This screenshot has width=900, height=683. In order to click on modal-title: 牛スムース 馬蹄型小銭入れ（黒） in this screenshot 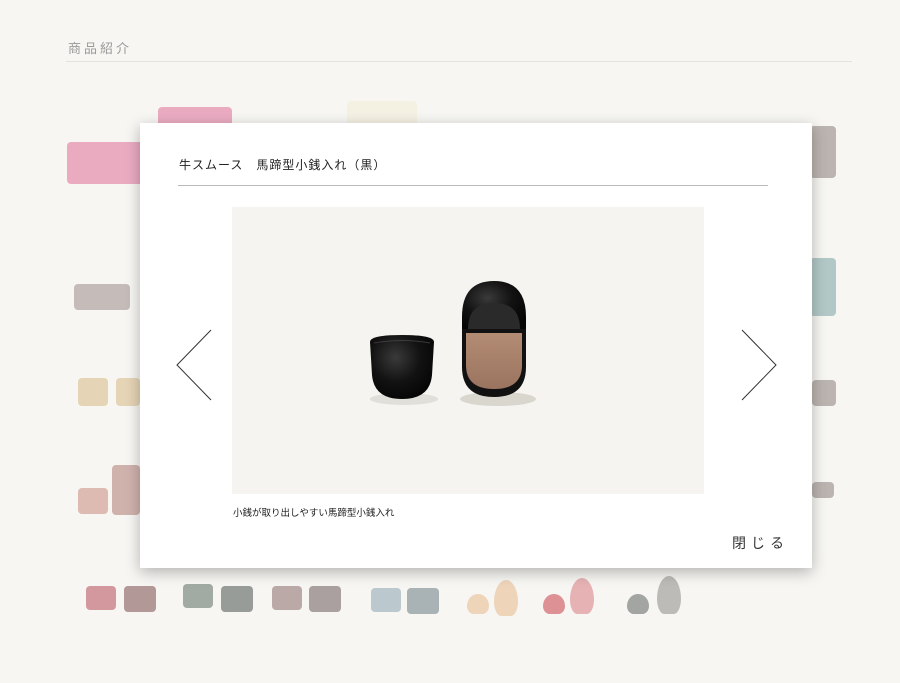, I will do `click(283, 165)`.